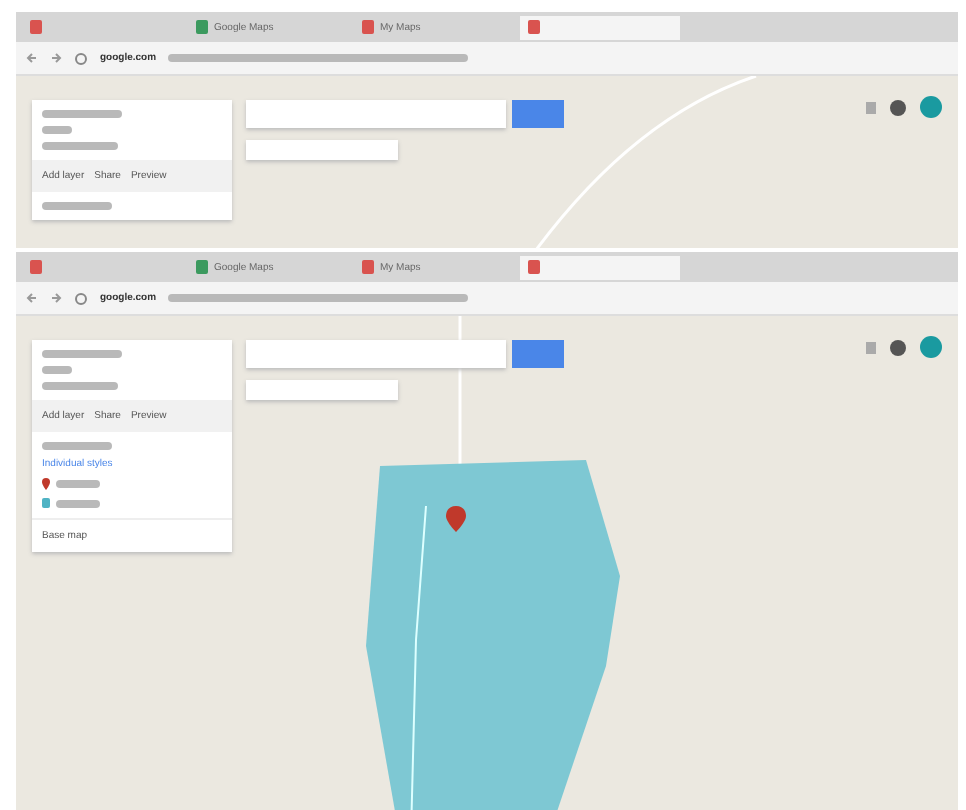 Image resolution: width=966 pixels, height=810 pixels. Describe the element at coordinates (46, 503) in the screenshot. I see `shape-icon` at that location.